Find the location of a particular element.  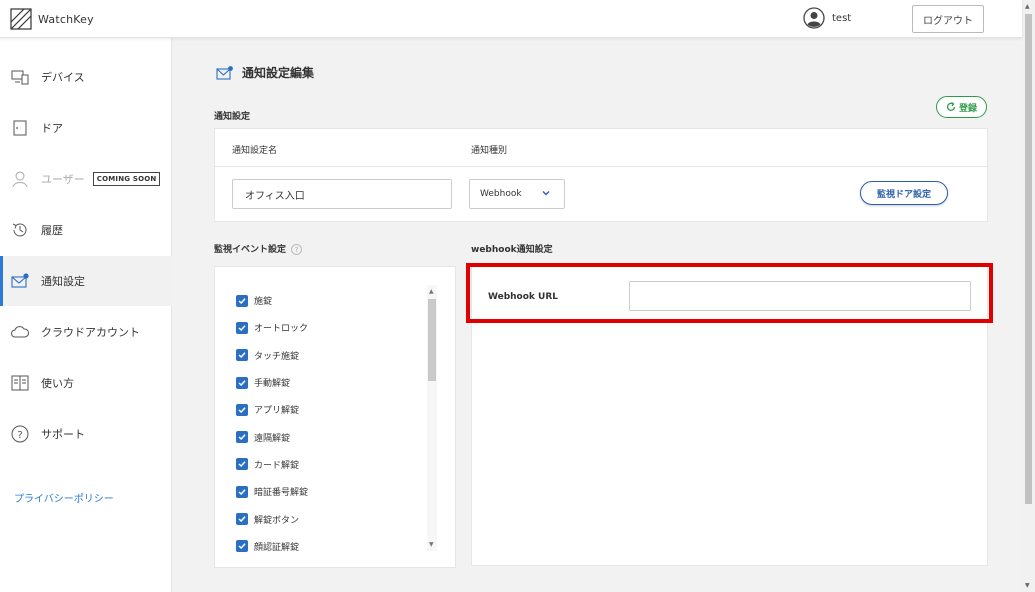

top-bar: WatchKey test ログアウト is located at coordinates (511, 19).